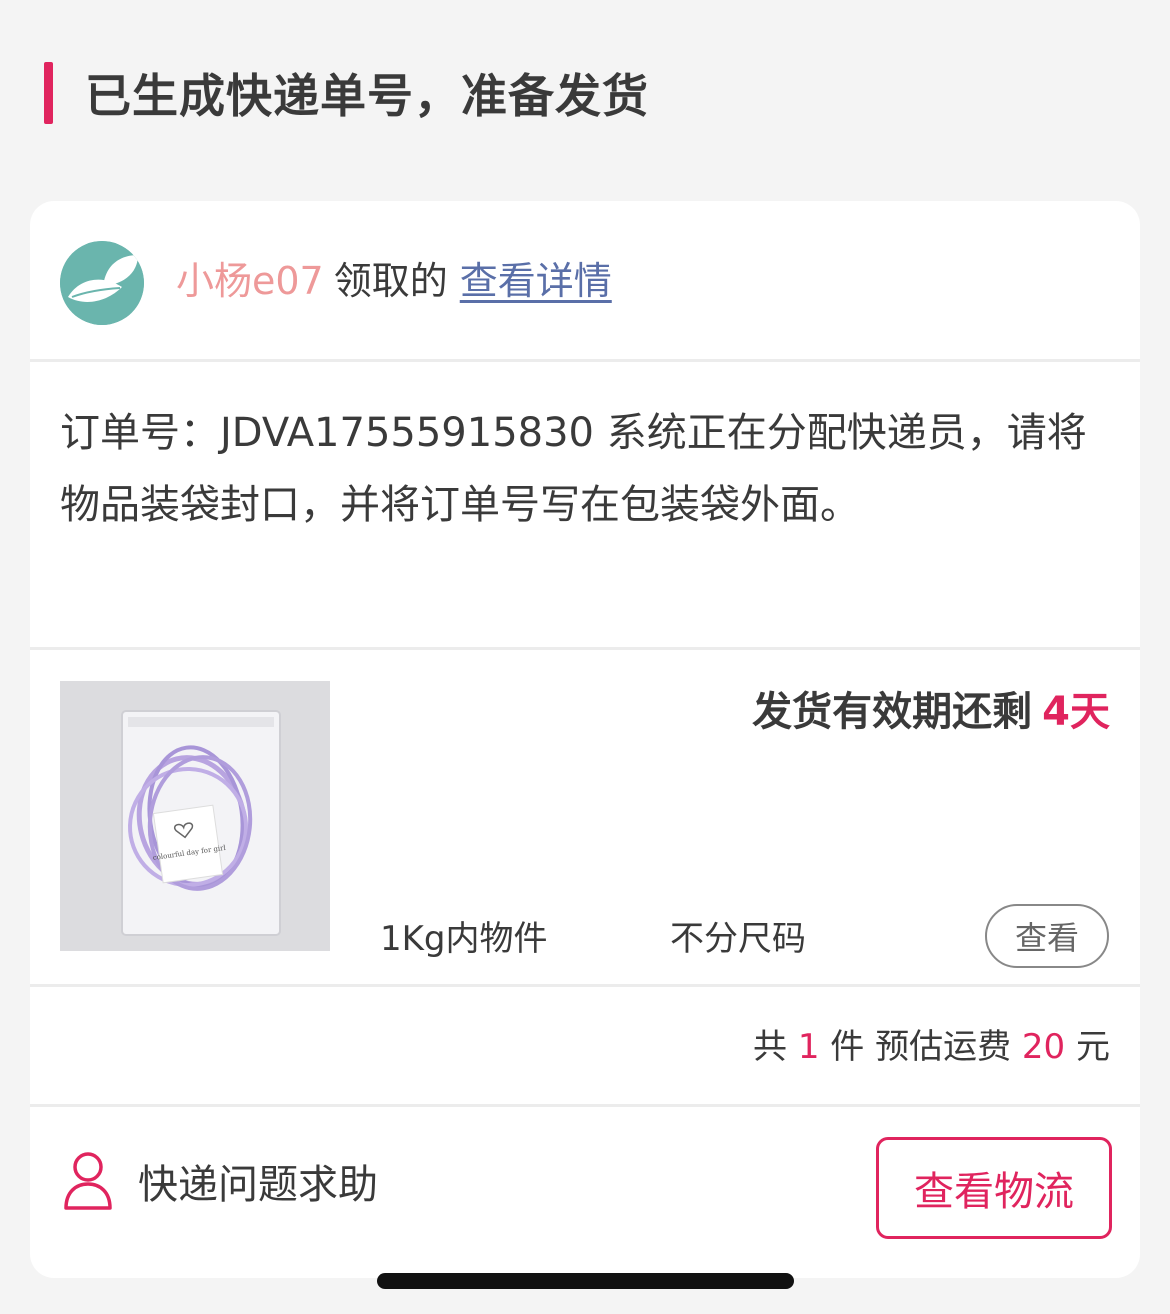 The image size is (1170, 1314). What do you see at coordinates (102, 283) in the screenshot?
I see `leaf-avatar-icon` at bounding box center [102, 283].